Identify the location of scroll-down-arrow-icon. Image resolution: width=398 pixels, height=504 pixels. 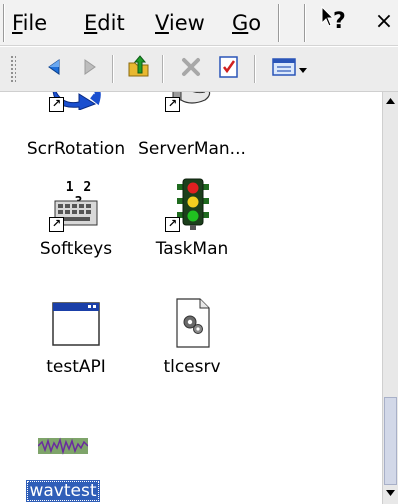
(390, 494).